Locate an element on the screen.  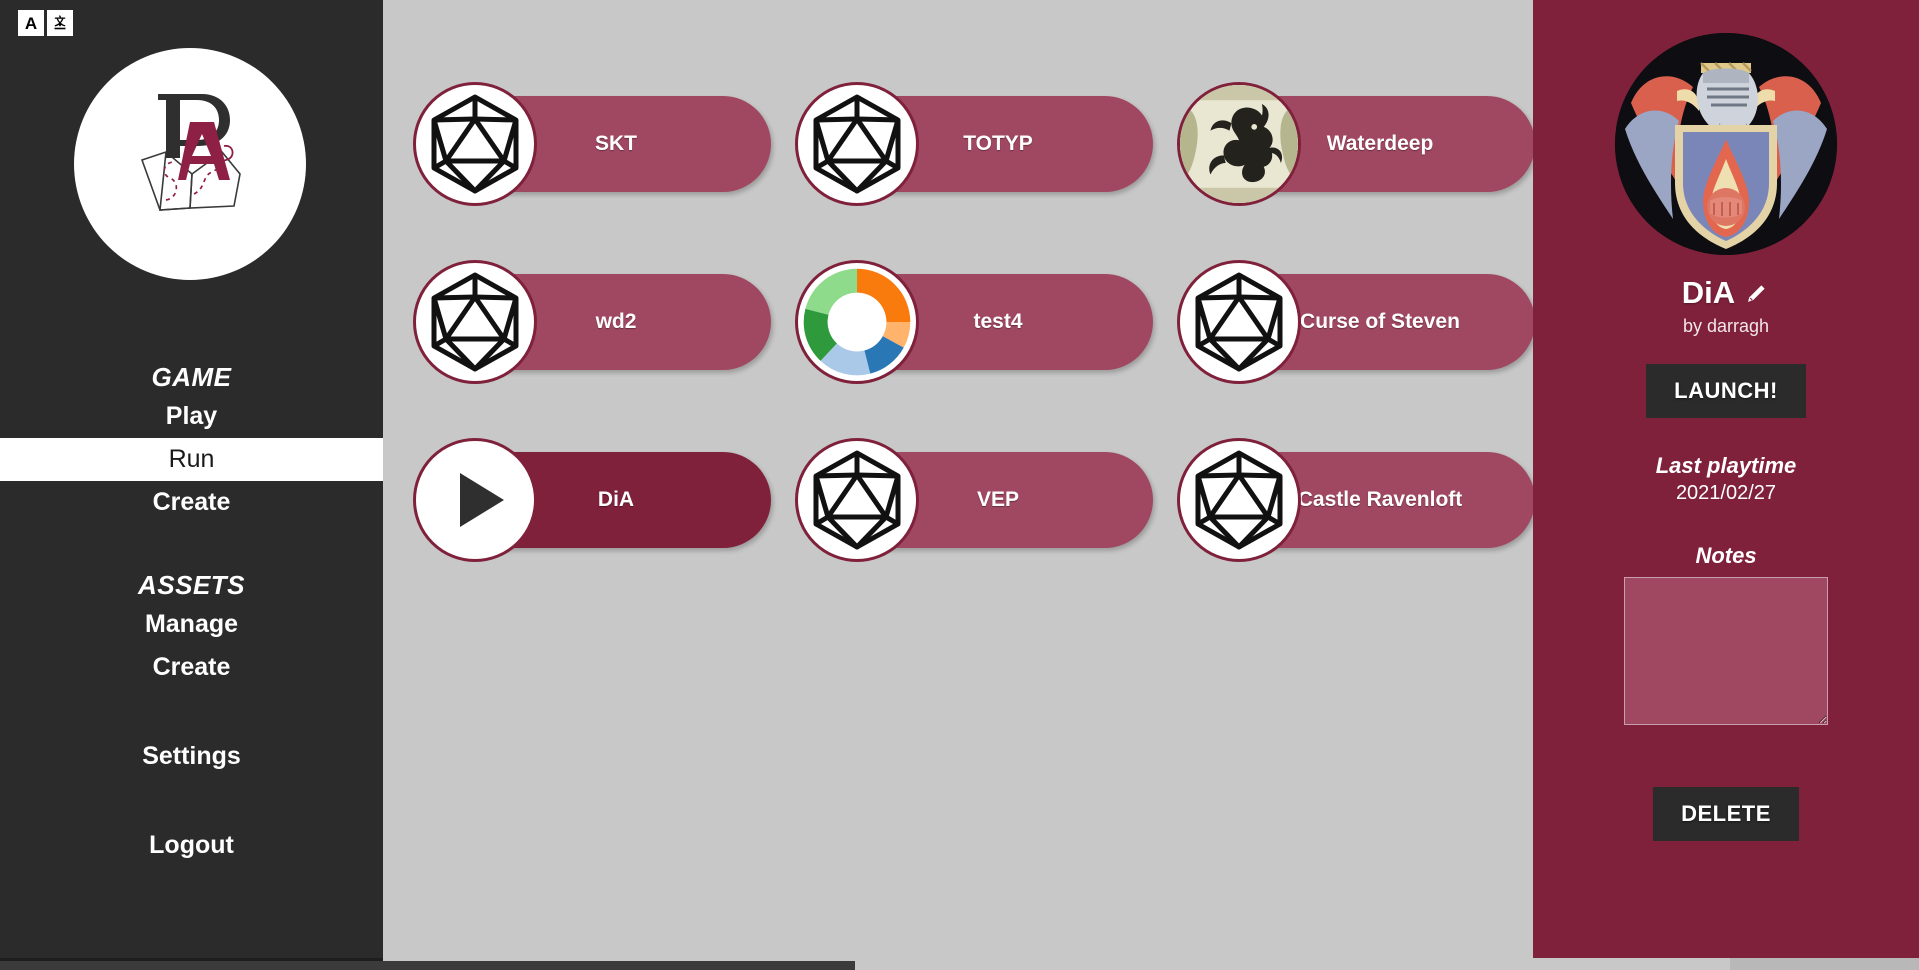
sidebar-item-settings: Settings is located at coordinates (191, 756).